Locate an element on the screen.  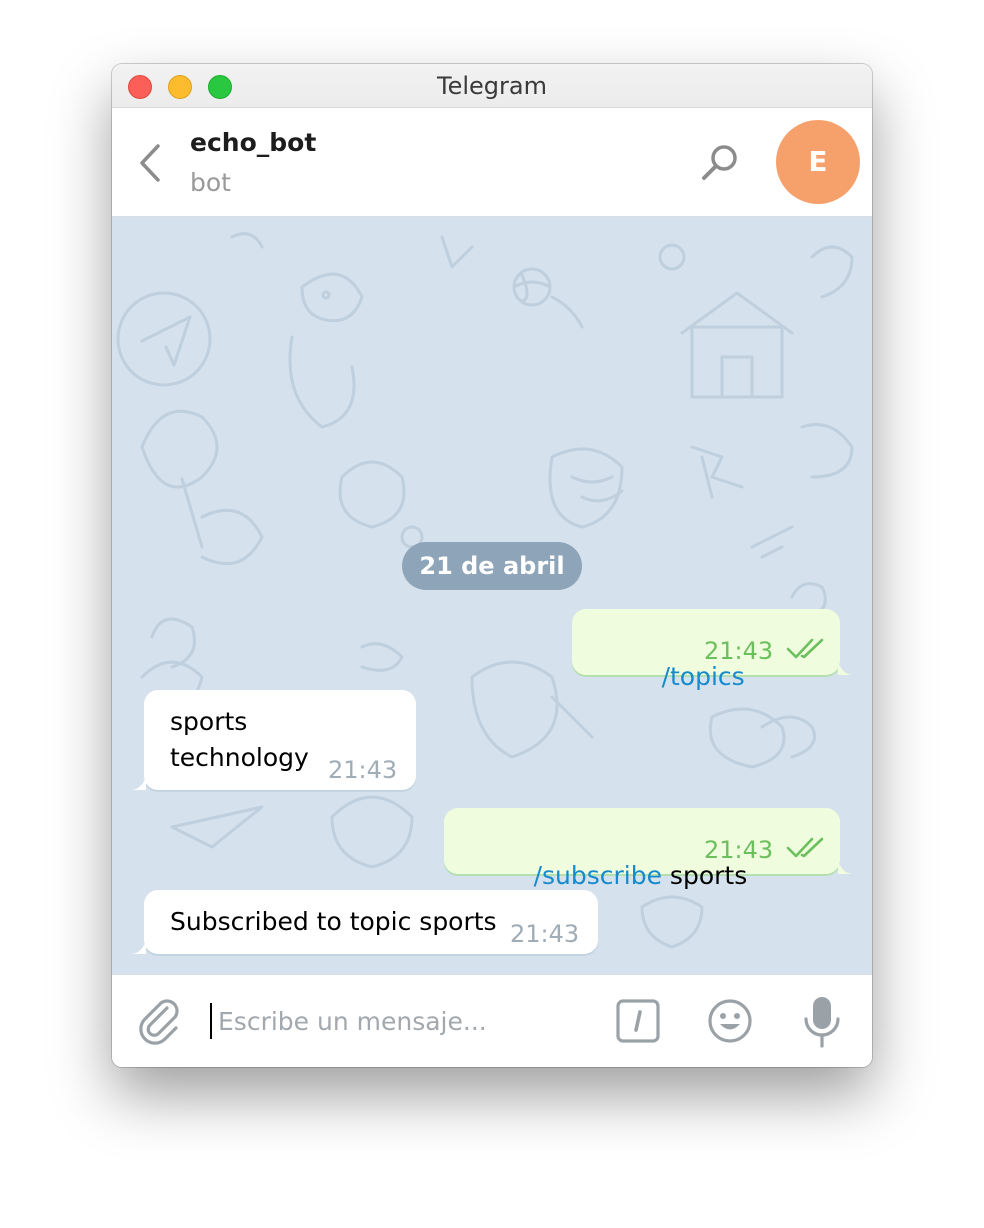
chevron-left-icon is located at coordinates (150, 163).